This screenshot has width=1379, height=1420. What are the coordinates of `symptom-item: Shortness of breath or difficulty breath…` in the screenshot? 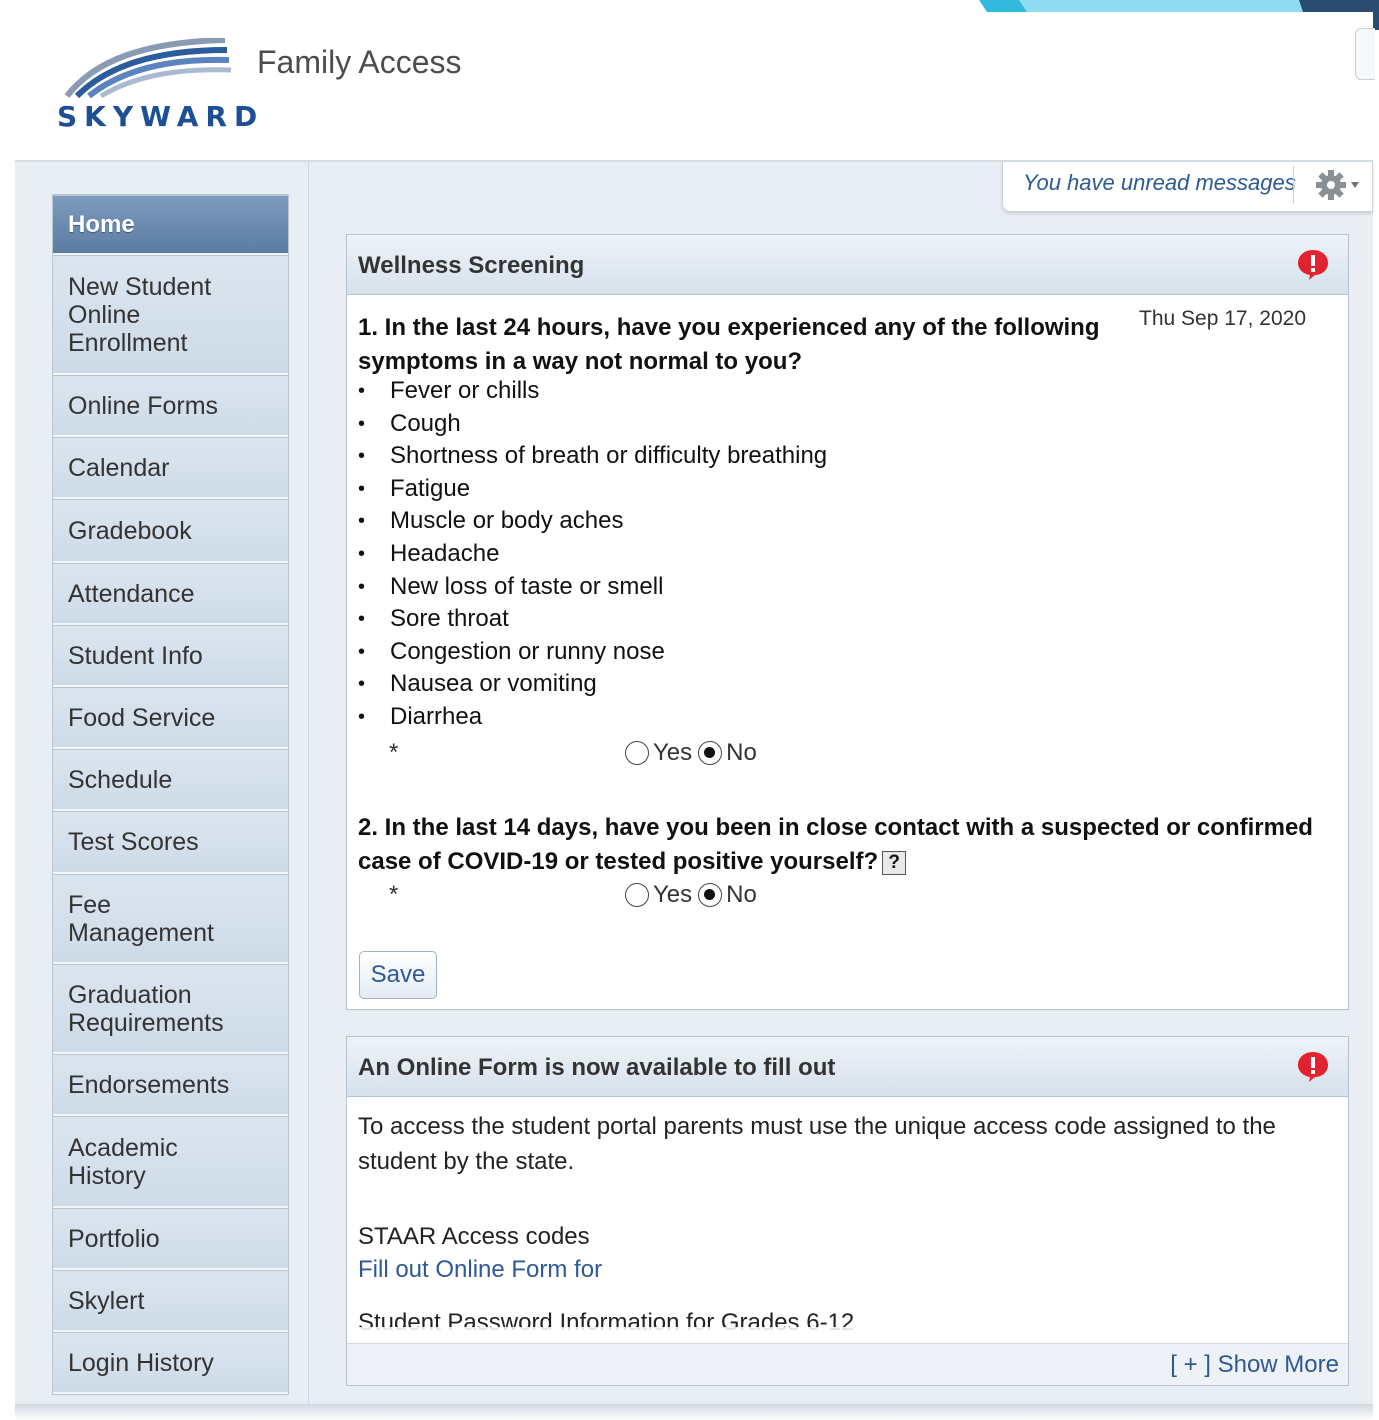 It's located at (592, 456).